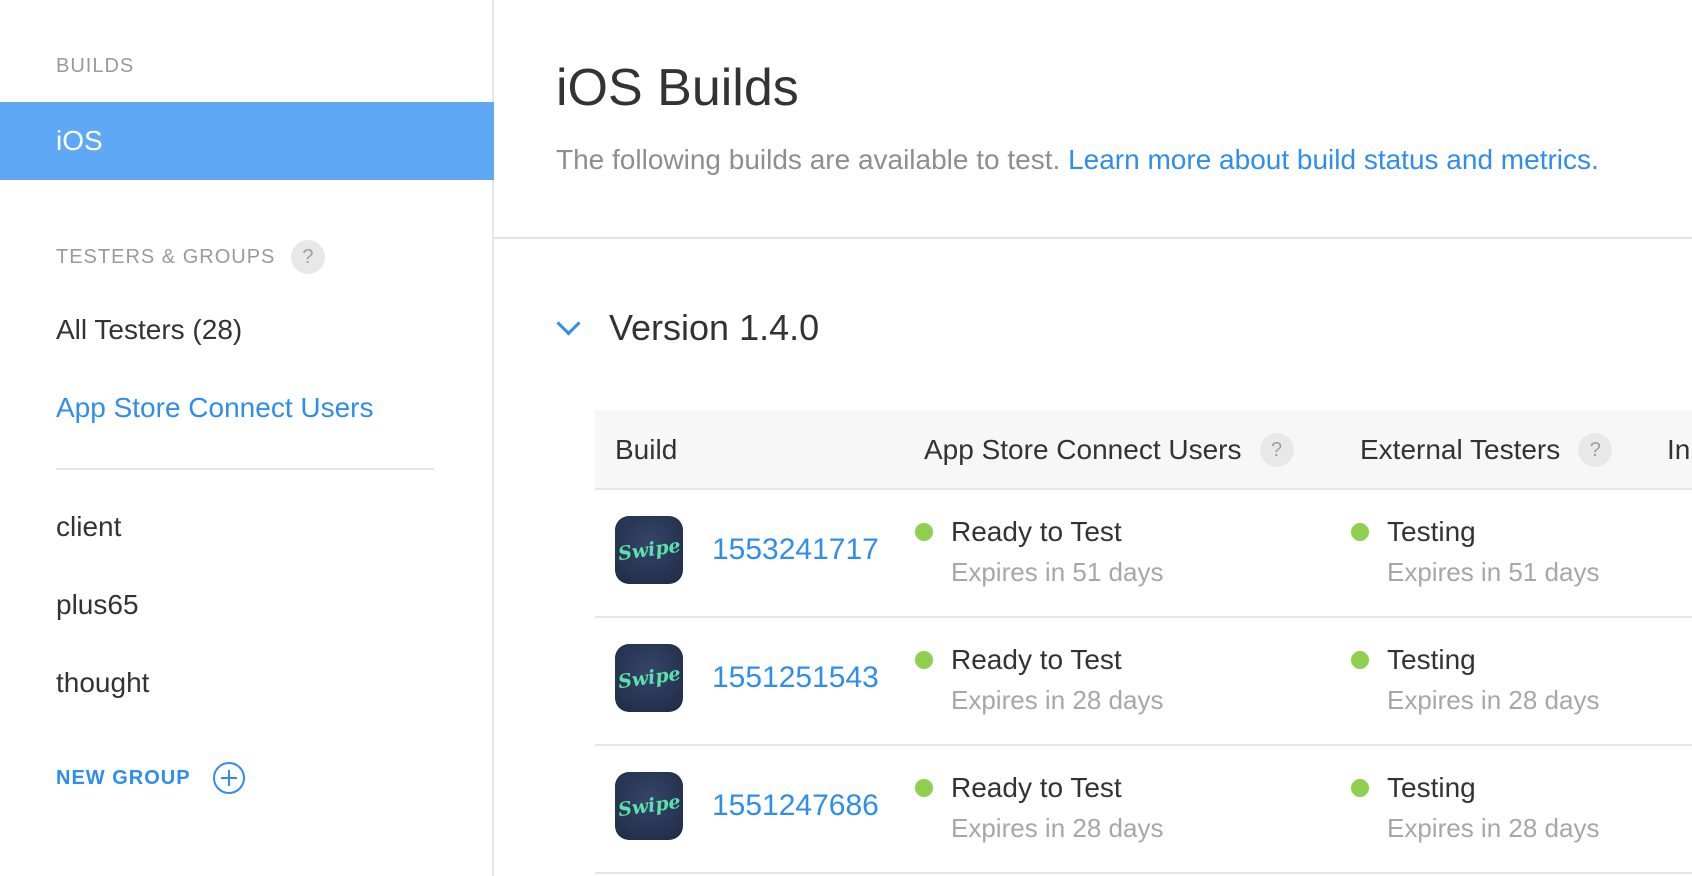  I want to click on new-group-button: NEW GROUP, so click(150, 778).